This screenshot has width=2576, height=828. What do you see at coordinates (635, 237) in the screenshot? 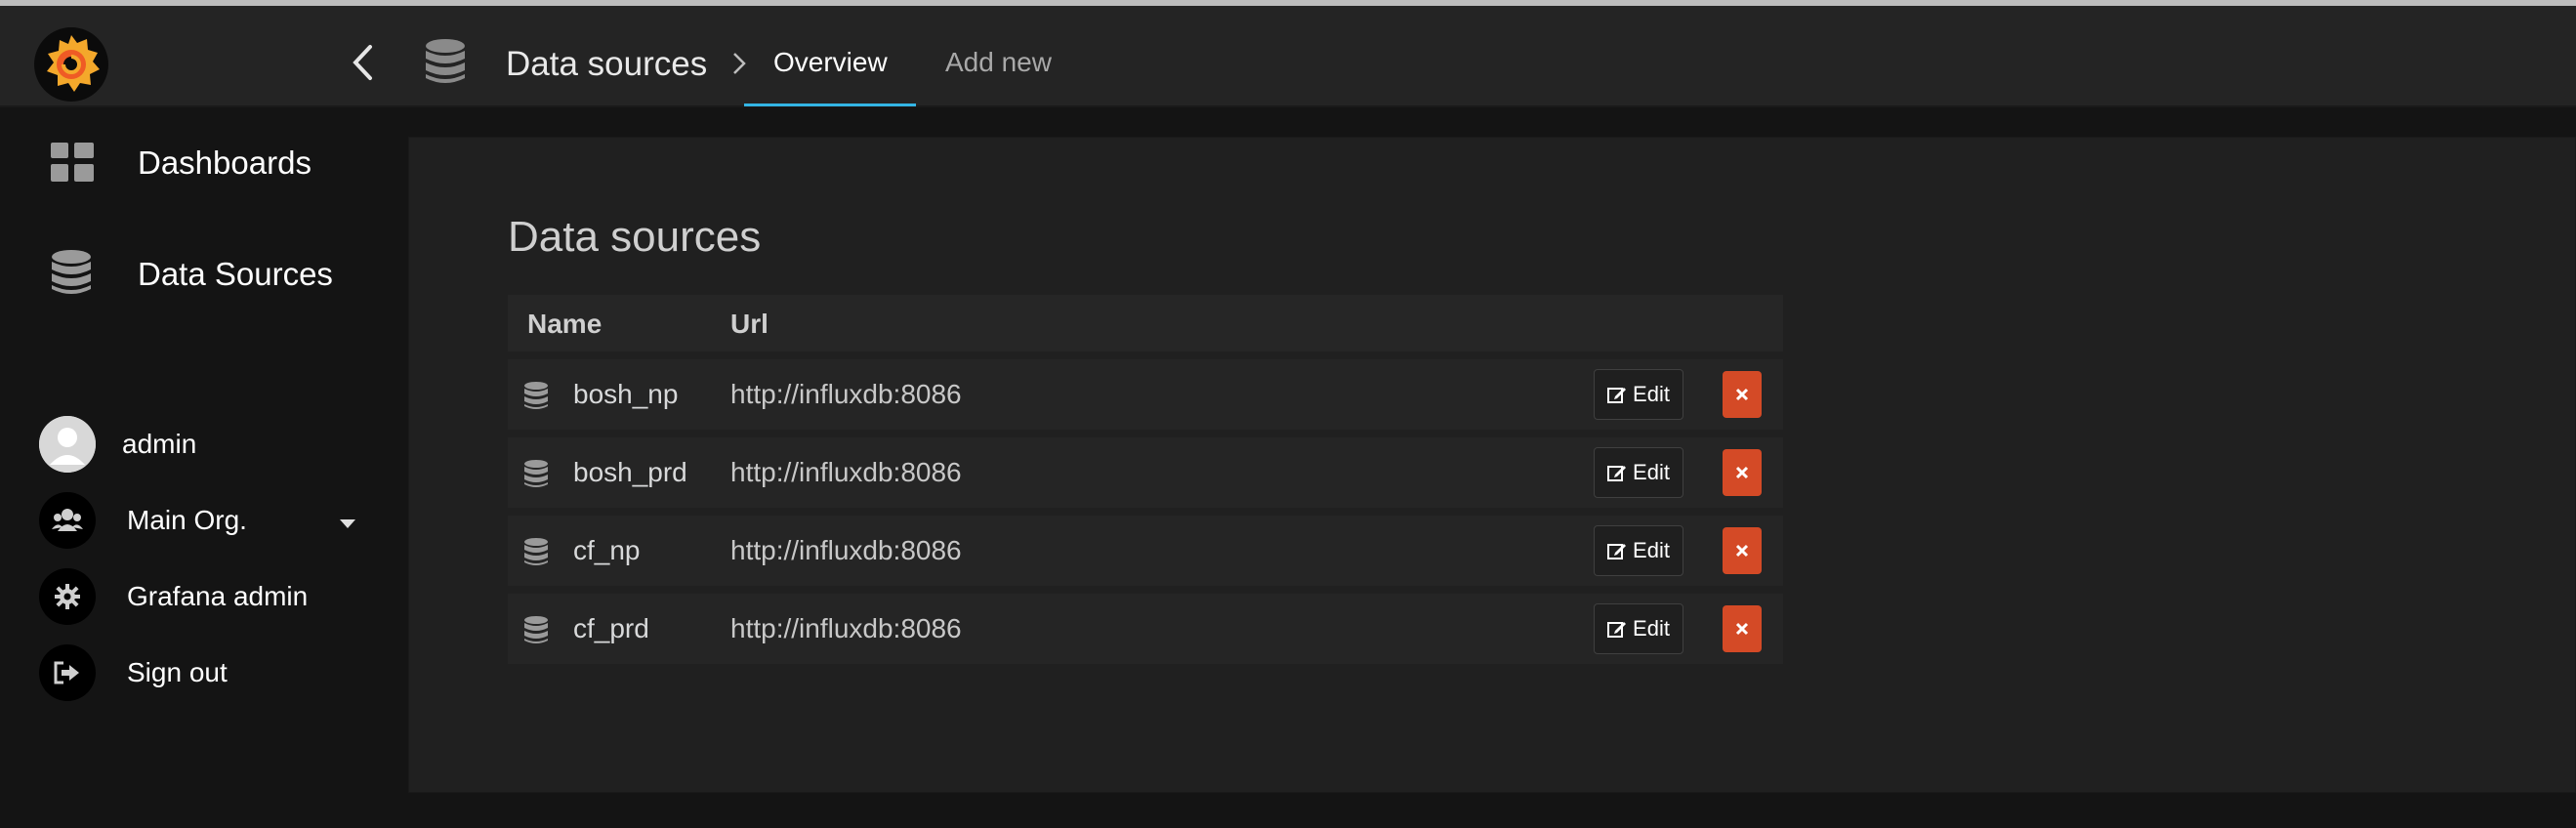
I see `page-title: Data sources` at bounding box center [635, 237].